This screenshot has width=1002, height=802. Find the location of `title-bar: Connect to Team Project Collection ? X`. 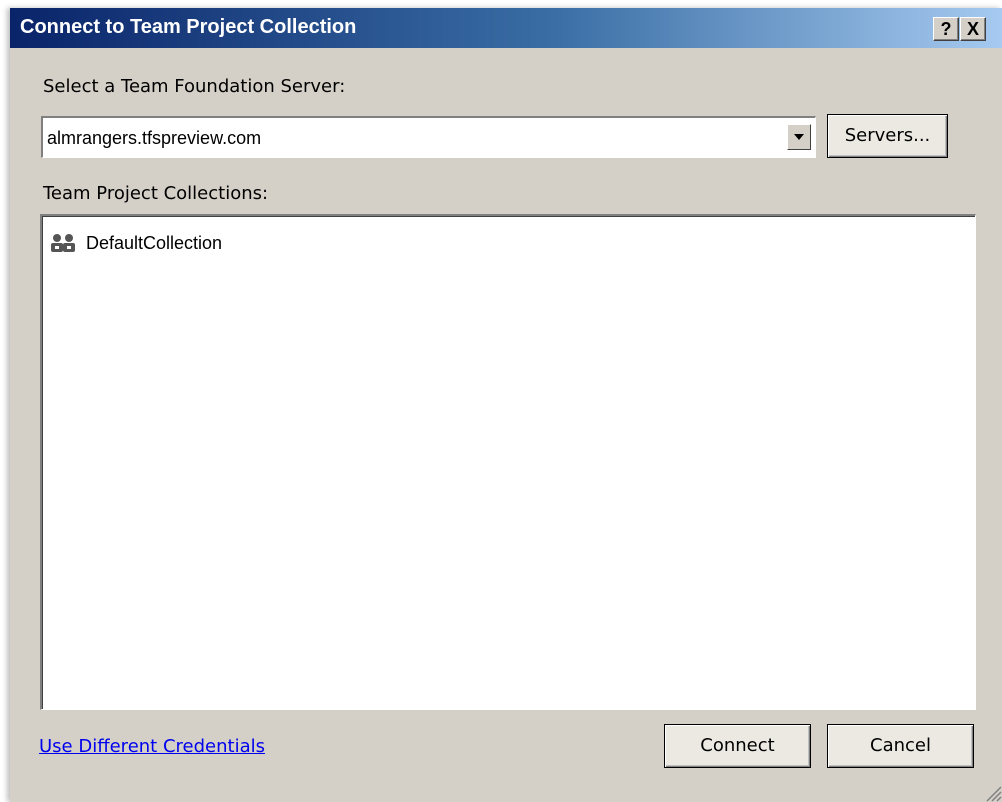

title-bar: Connect to Team Project Collection ? X is located at coordinates (506, 28).